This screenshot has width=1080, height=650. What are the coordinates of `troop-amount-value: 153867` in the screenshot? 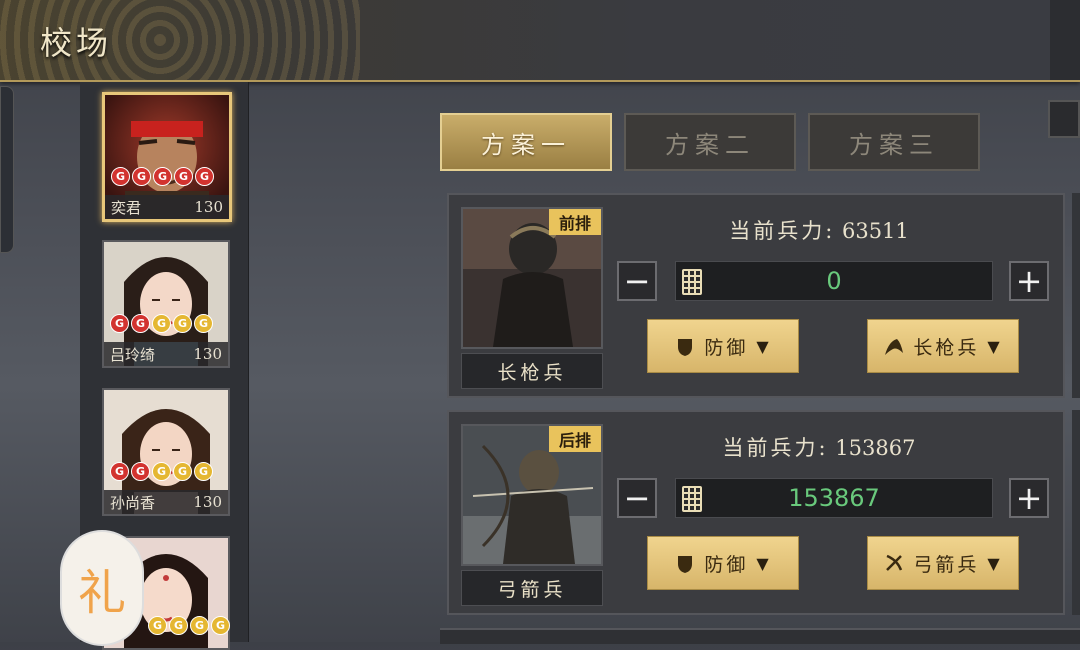 It's located at (834, 498).